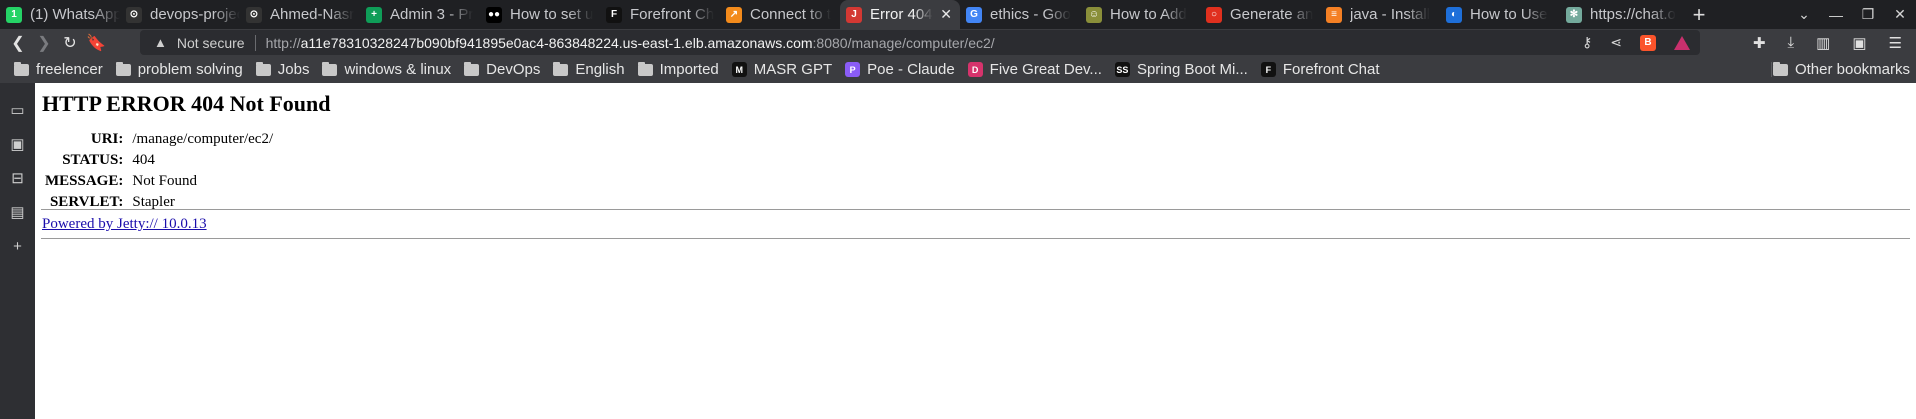 This screenshot has width=1916, height=419. What do you see at coordinates (17, 246) in the screenshot?
I see `add-sidebar-icon: +` at bounding box center [17, 246].